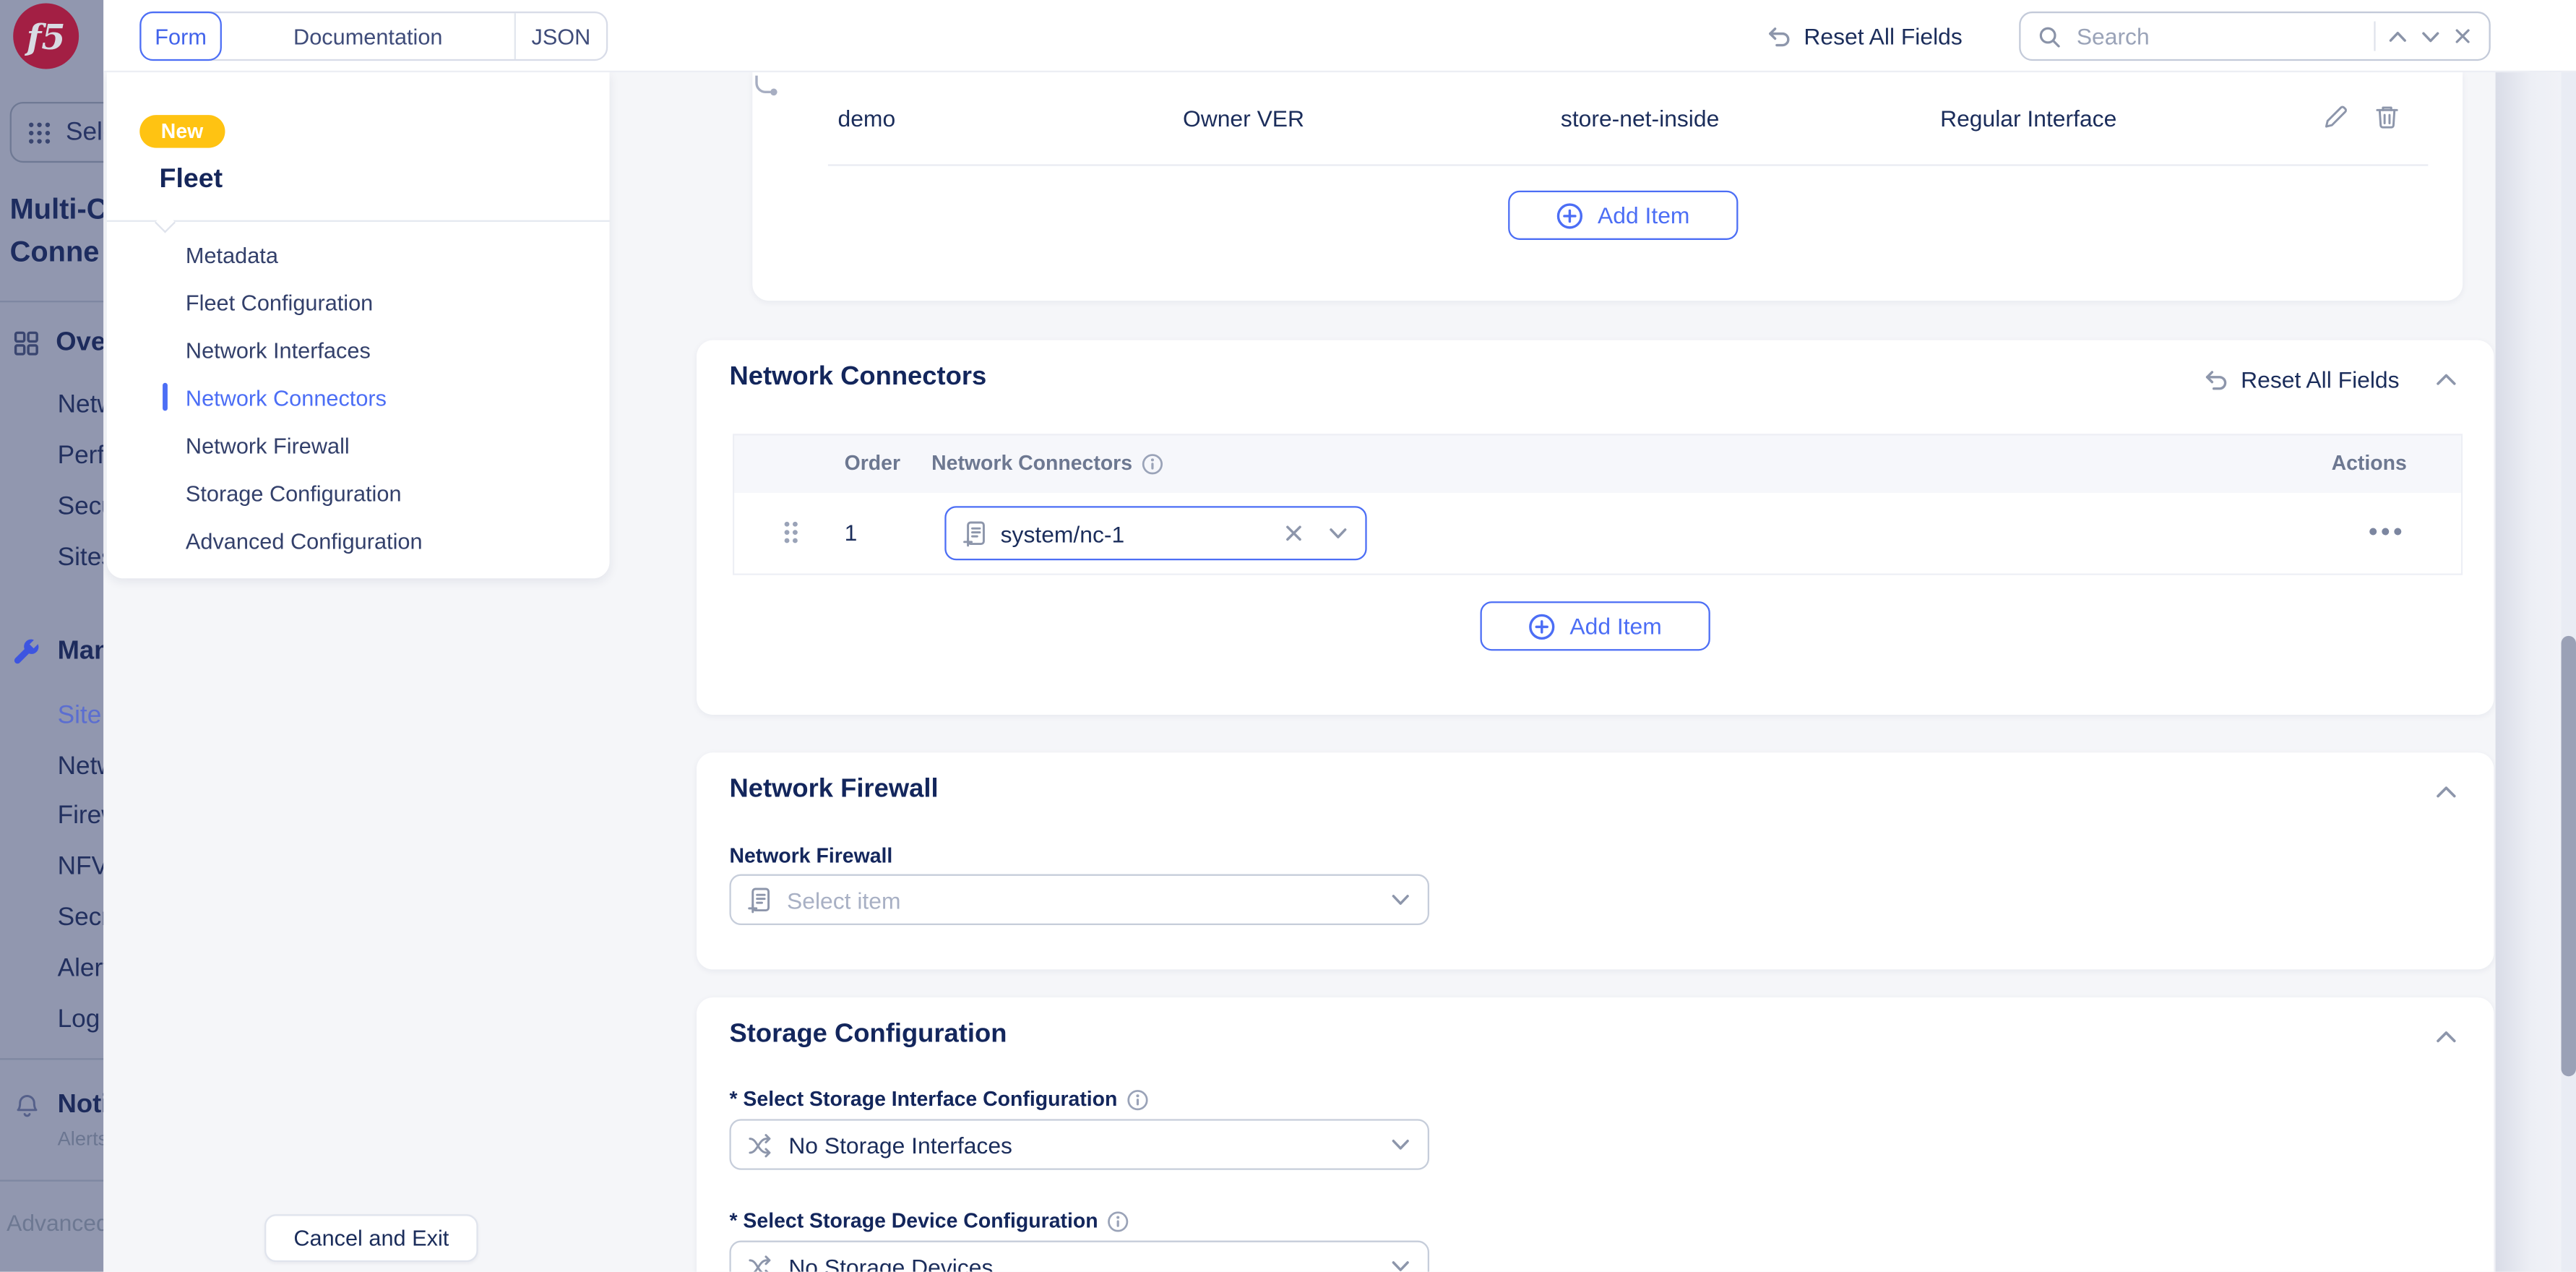 The image size is (2576, 1272). I want to click on fleet-nav-label: Advanced Configuration, so click(304, 541).